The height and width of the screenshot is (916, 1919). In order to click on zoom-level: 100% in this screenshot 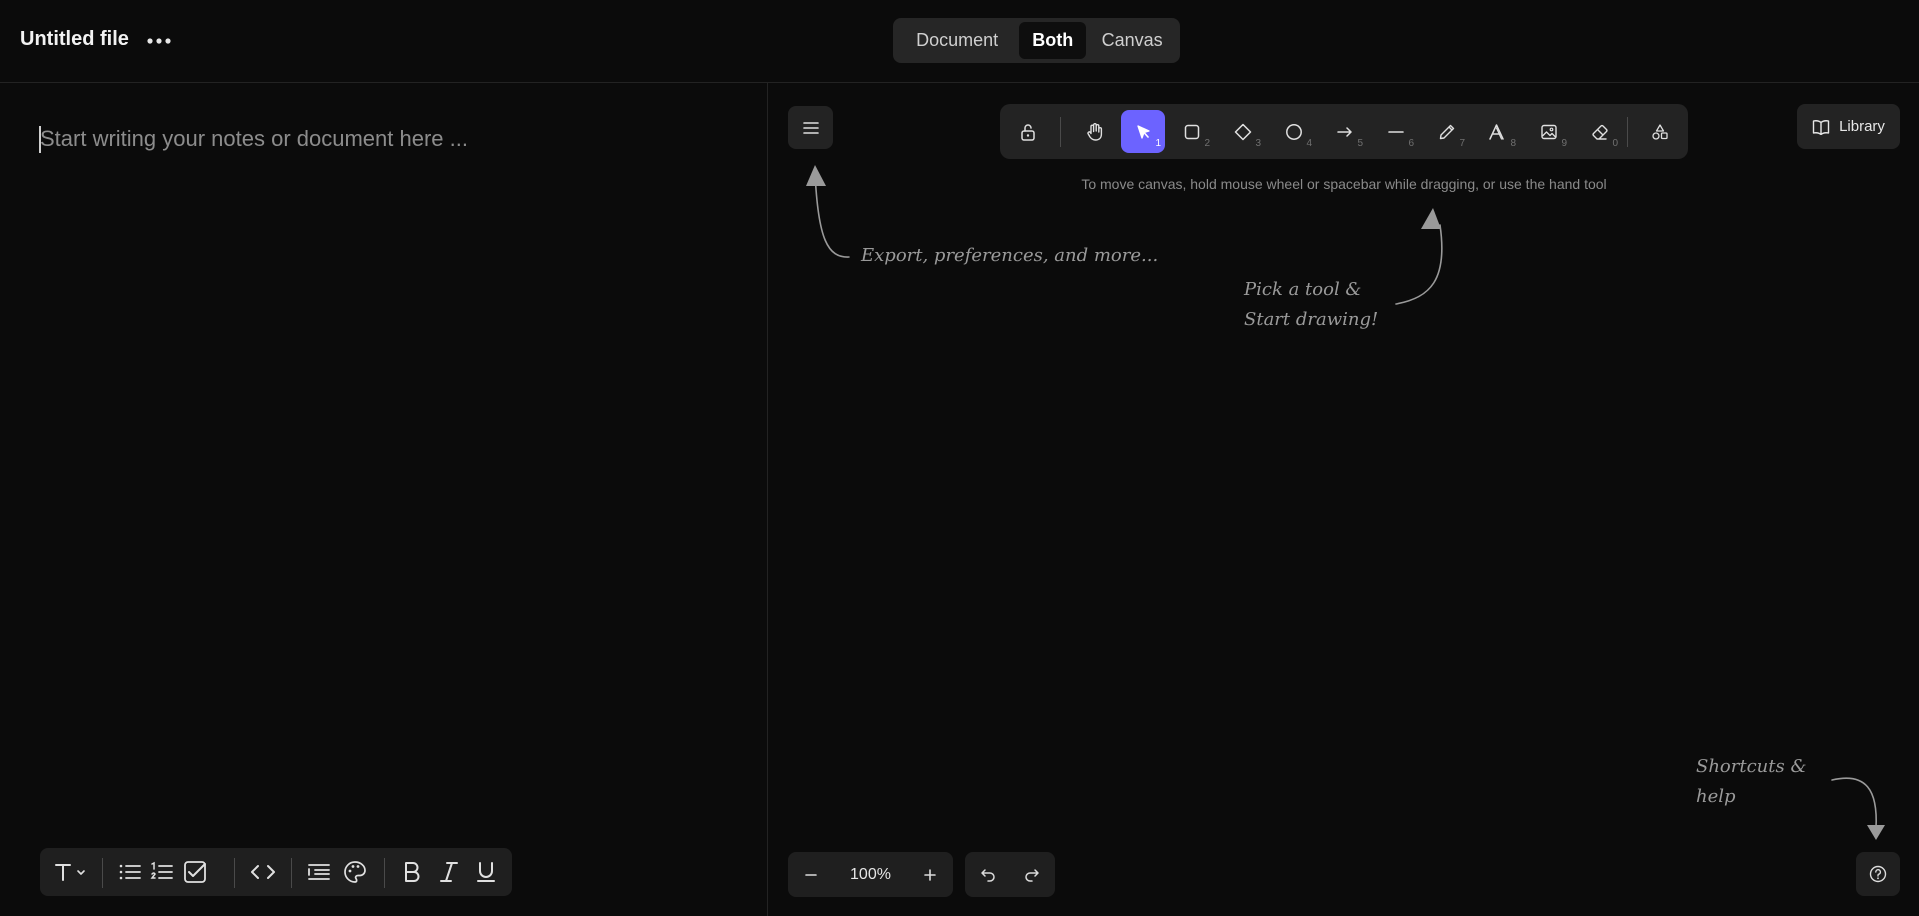, I will do `click(870, 874)`.